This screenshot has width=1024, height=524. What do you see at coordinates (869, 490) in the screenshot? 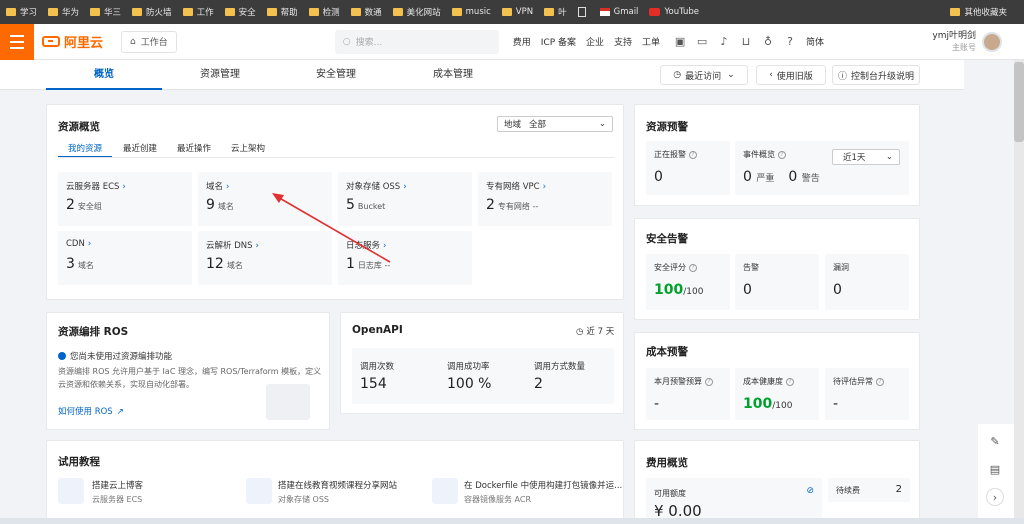
I see `pending-renewal-pill: 待续费 2` at bounding box center [869, 490].